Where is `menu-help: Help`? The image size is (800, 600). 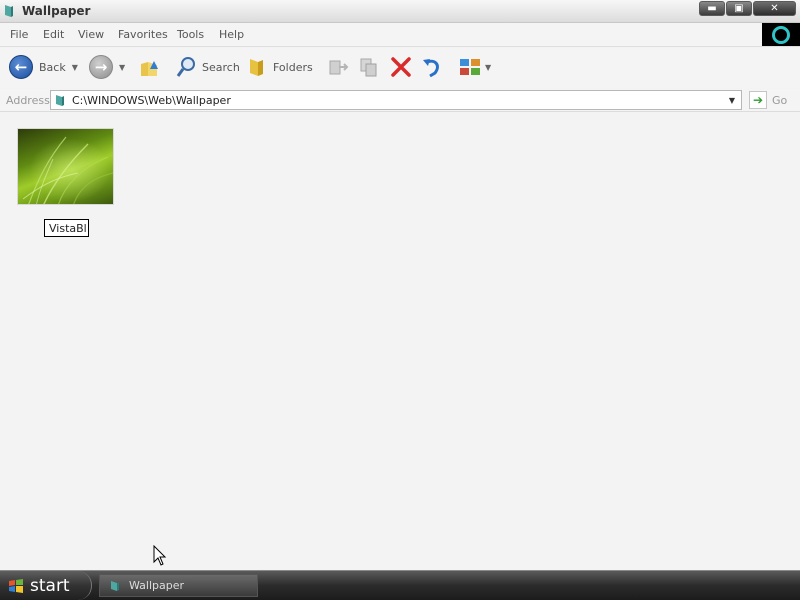 menu-help: Help is located at coordinates (231, 34).